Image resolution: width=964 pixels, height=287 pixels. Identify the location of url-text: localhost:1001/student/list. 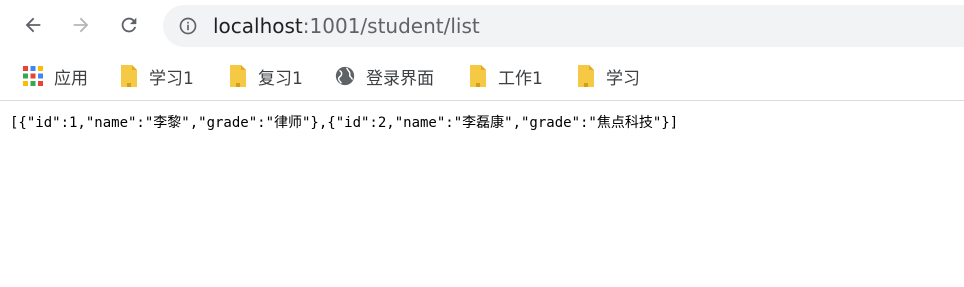
(346, 26).